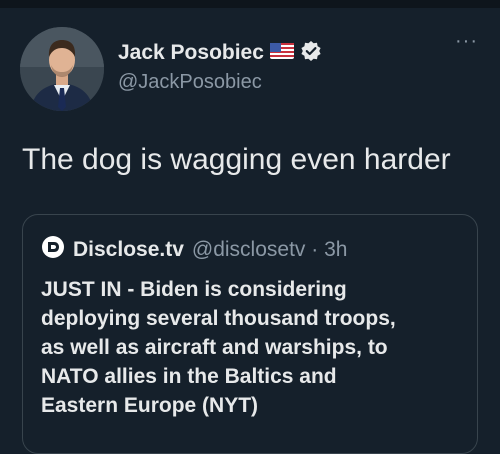  I want to click on verified-badge-icon, so click(311, 53).